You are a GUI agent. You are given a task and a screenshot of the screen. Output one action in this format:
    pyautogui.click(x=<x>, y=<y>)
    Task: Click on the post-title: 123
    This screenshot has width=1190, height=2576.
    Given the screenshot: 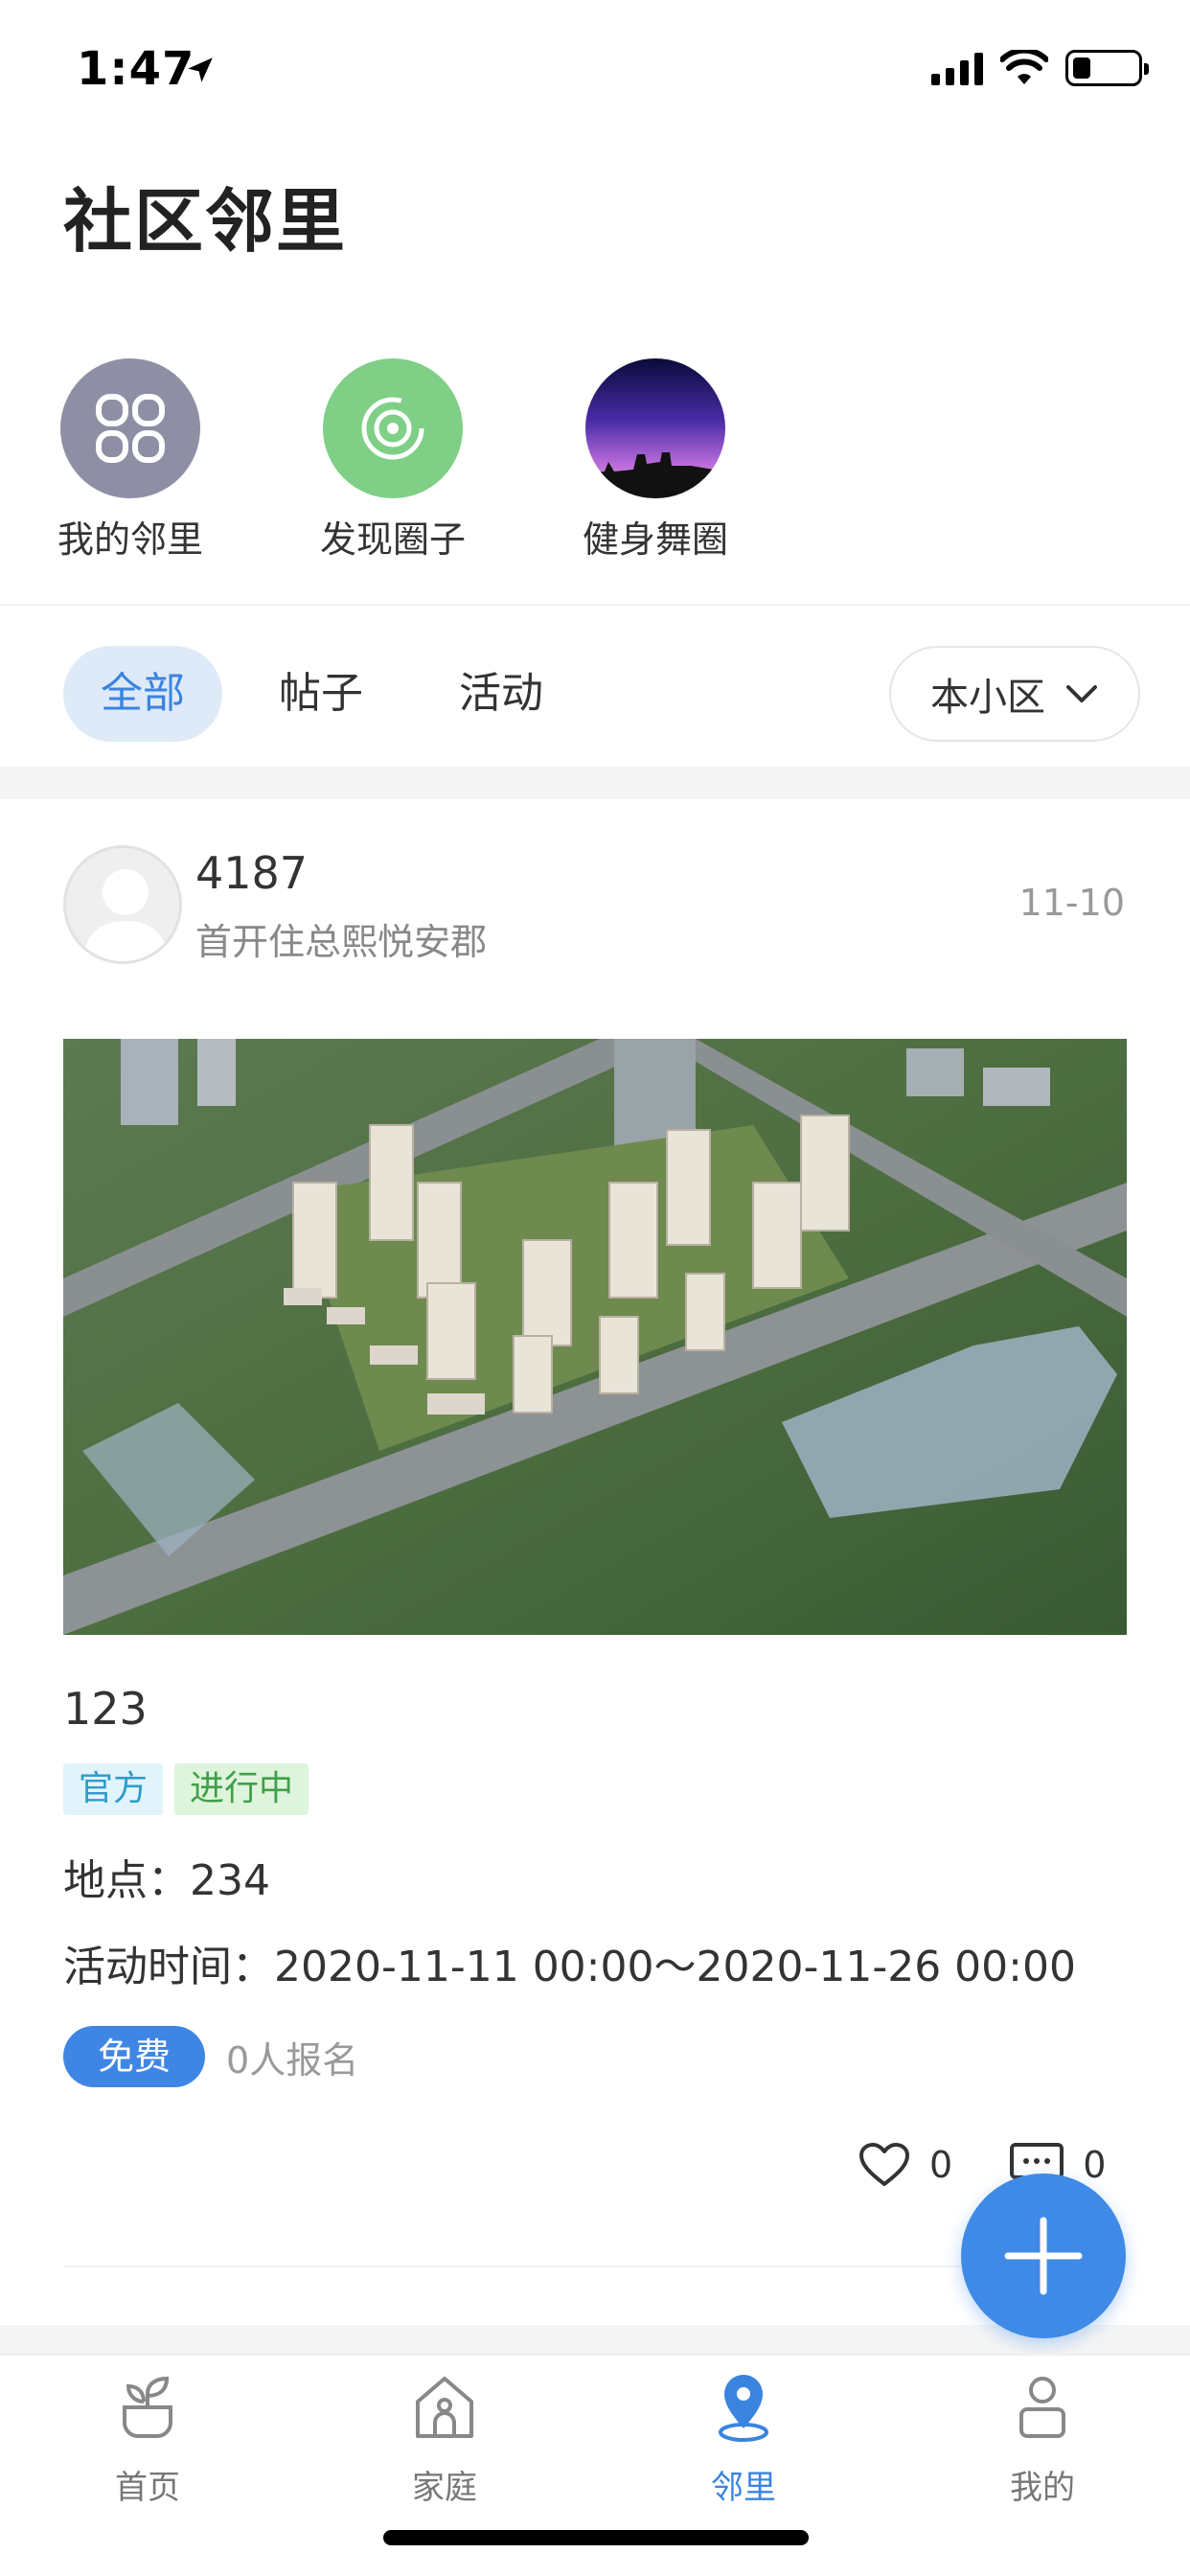 What is the action you would take?
    pyautogui.click(x=105, y=1709)
    